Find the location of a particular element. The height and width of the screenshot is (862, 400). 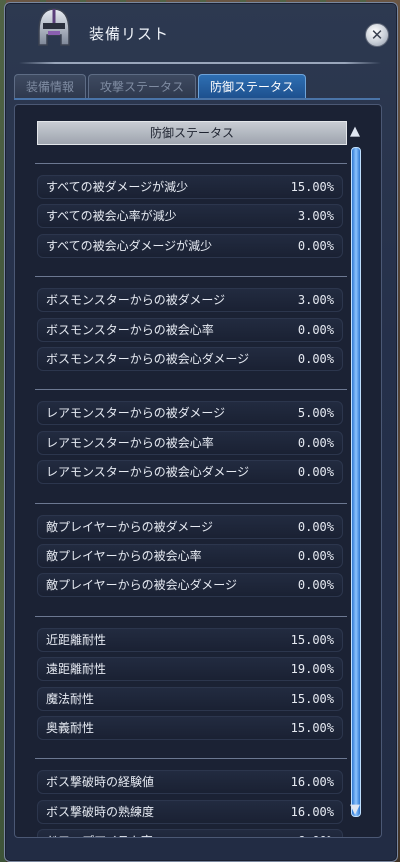

status-row: 敵プレイヤーからの被会心ダメージ 0.00% is located at coordinates (190, 585).